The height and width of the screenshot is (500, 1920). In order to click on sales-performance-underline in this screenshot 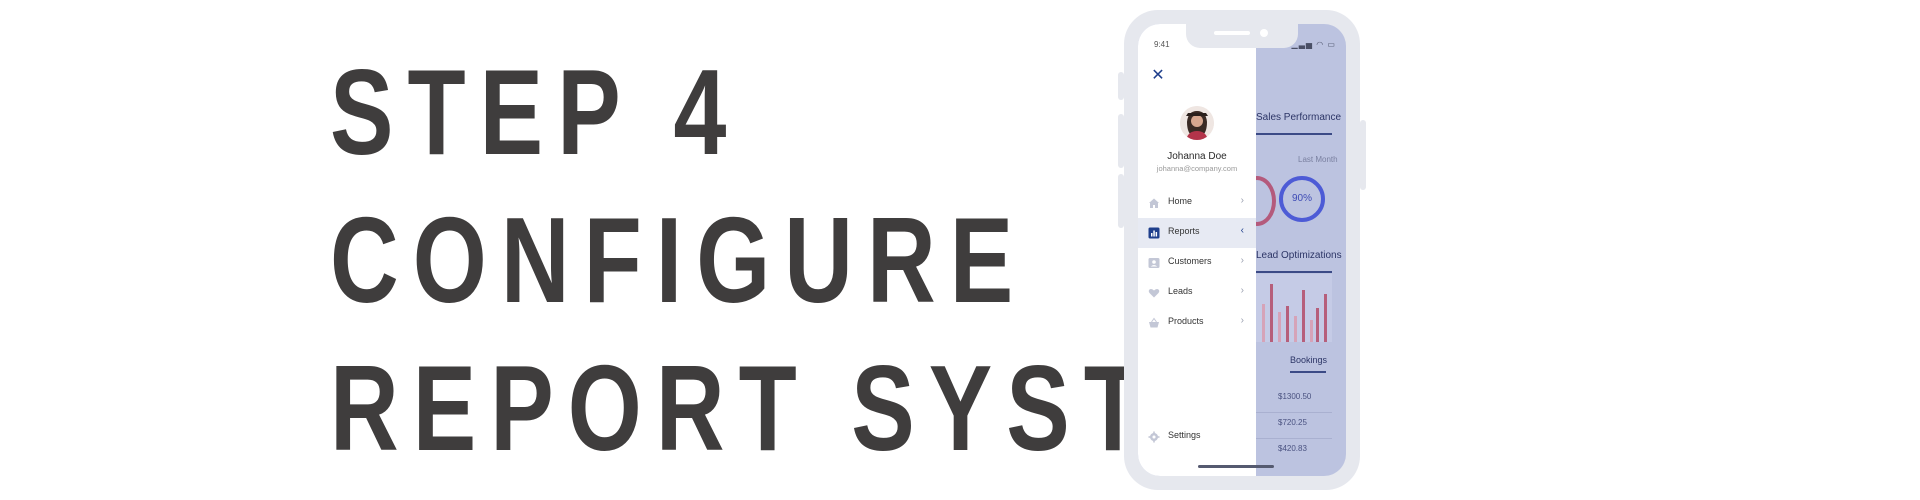, I will do `click(1294, 134)`.